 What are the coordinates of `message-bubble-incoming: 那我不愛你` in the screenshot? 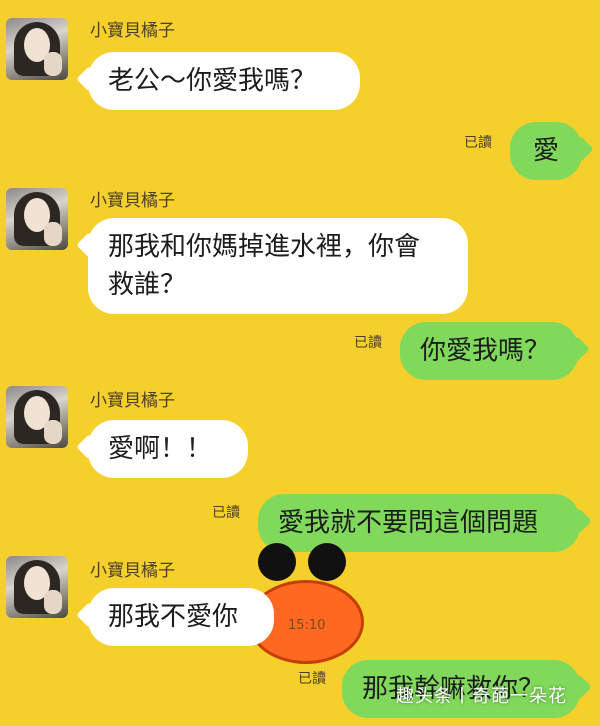 It's located at (181, 617).